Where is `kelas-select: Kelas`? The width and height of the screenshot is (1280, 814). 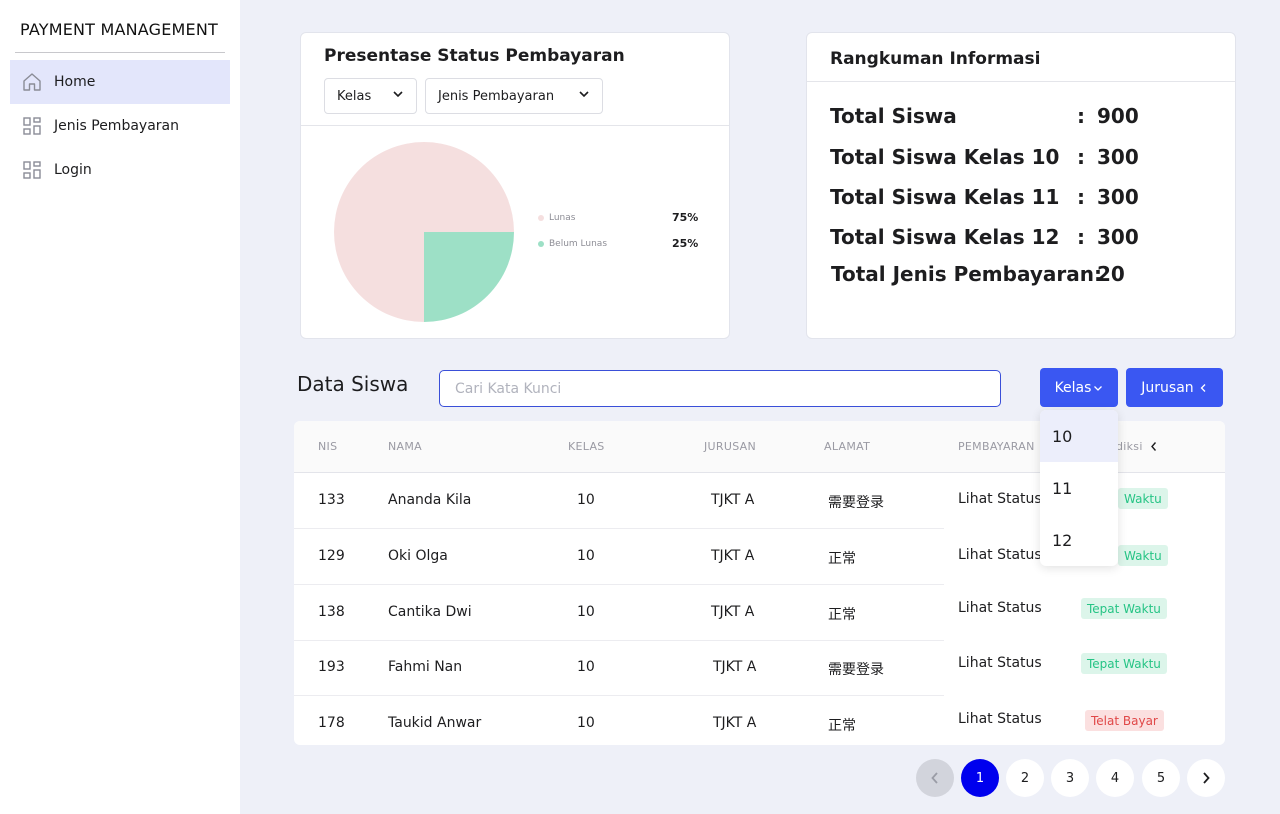 kelas-select: Kelas is located at coordinates (370, 96).